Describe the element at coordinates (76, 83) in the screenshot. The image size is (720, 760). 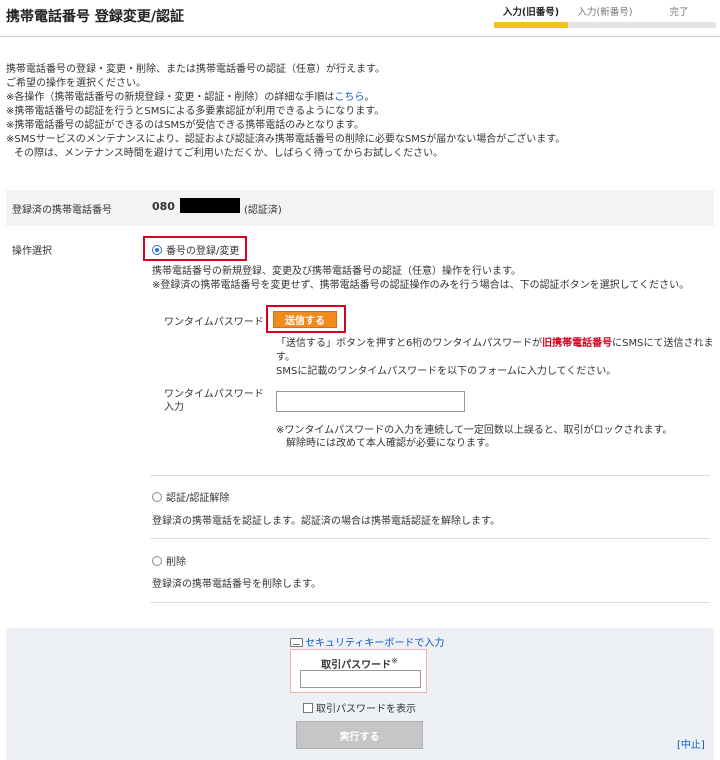
I see `intro-line: ご希望の操作を選択ください。` at that location.